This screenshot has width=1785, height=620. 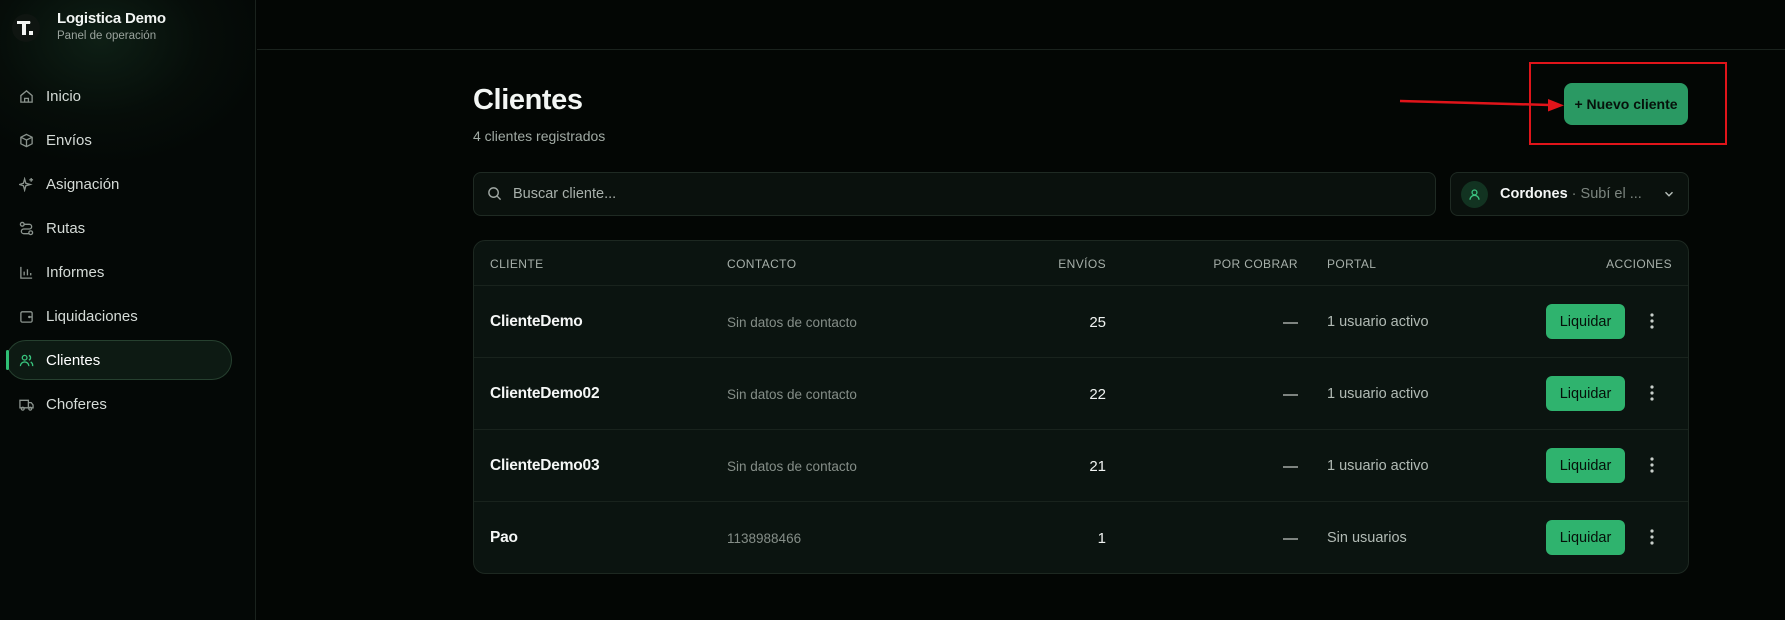 What do you see at coordinates (92, 316) in the screenshot?
I see `sidebar-item-label: Liquidaciones` at bounding box center [92, 316].